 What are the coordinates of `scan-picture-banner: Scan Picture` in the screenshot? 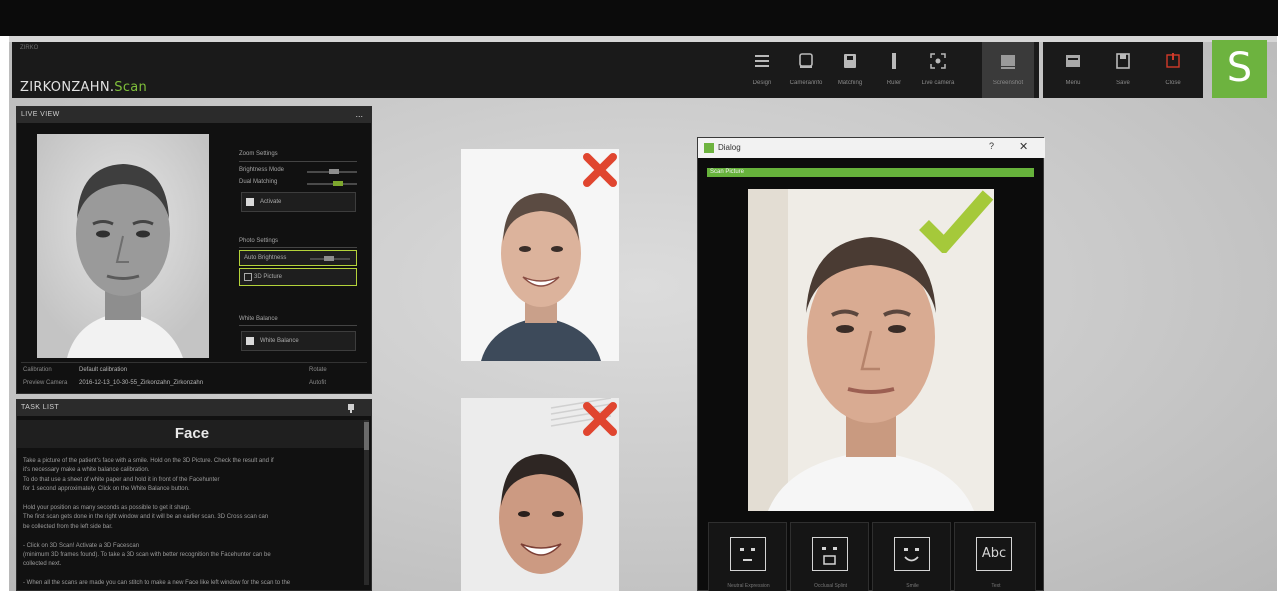 It's located at (870, 172).